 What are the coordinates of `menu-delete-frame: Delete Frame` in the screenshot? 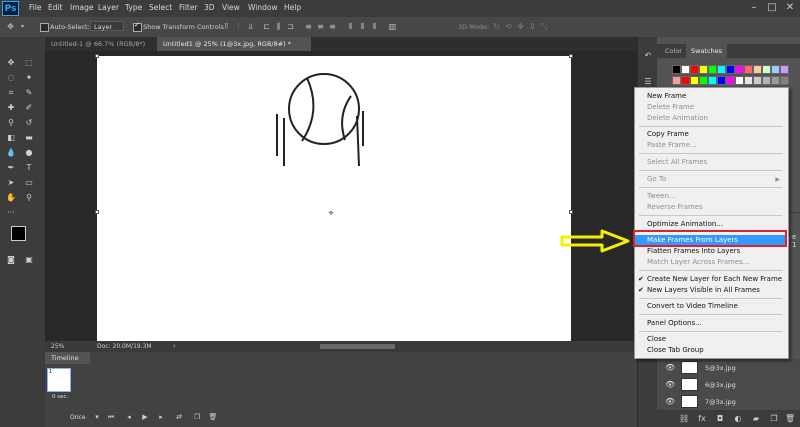 It's located at (710, 107).